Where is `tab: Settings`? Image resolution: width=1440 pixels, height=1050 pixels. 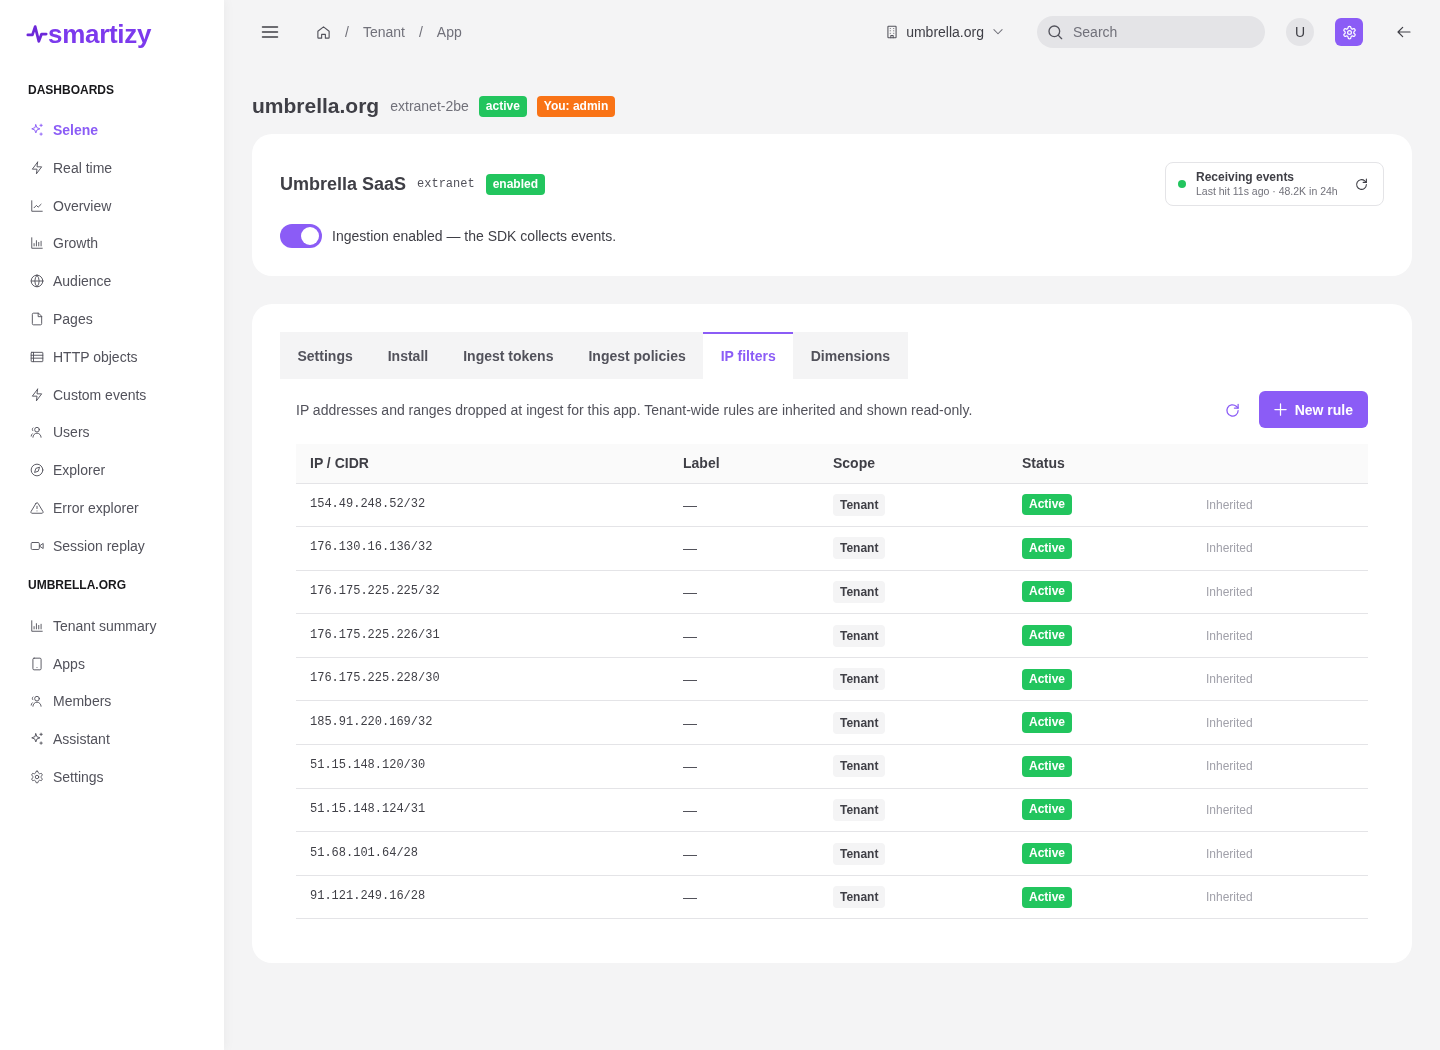
tab: Settings is located at coordinates (325, 355).